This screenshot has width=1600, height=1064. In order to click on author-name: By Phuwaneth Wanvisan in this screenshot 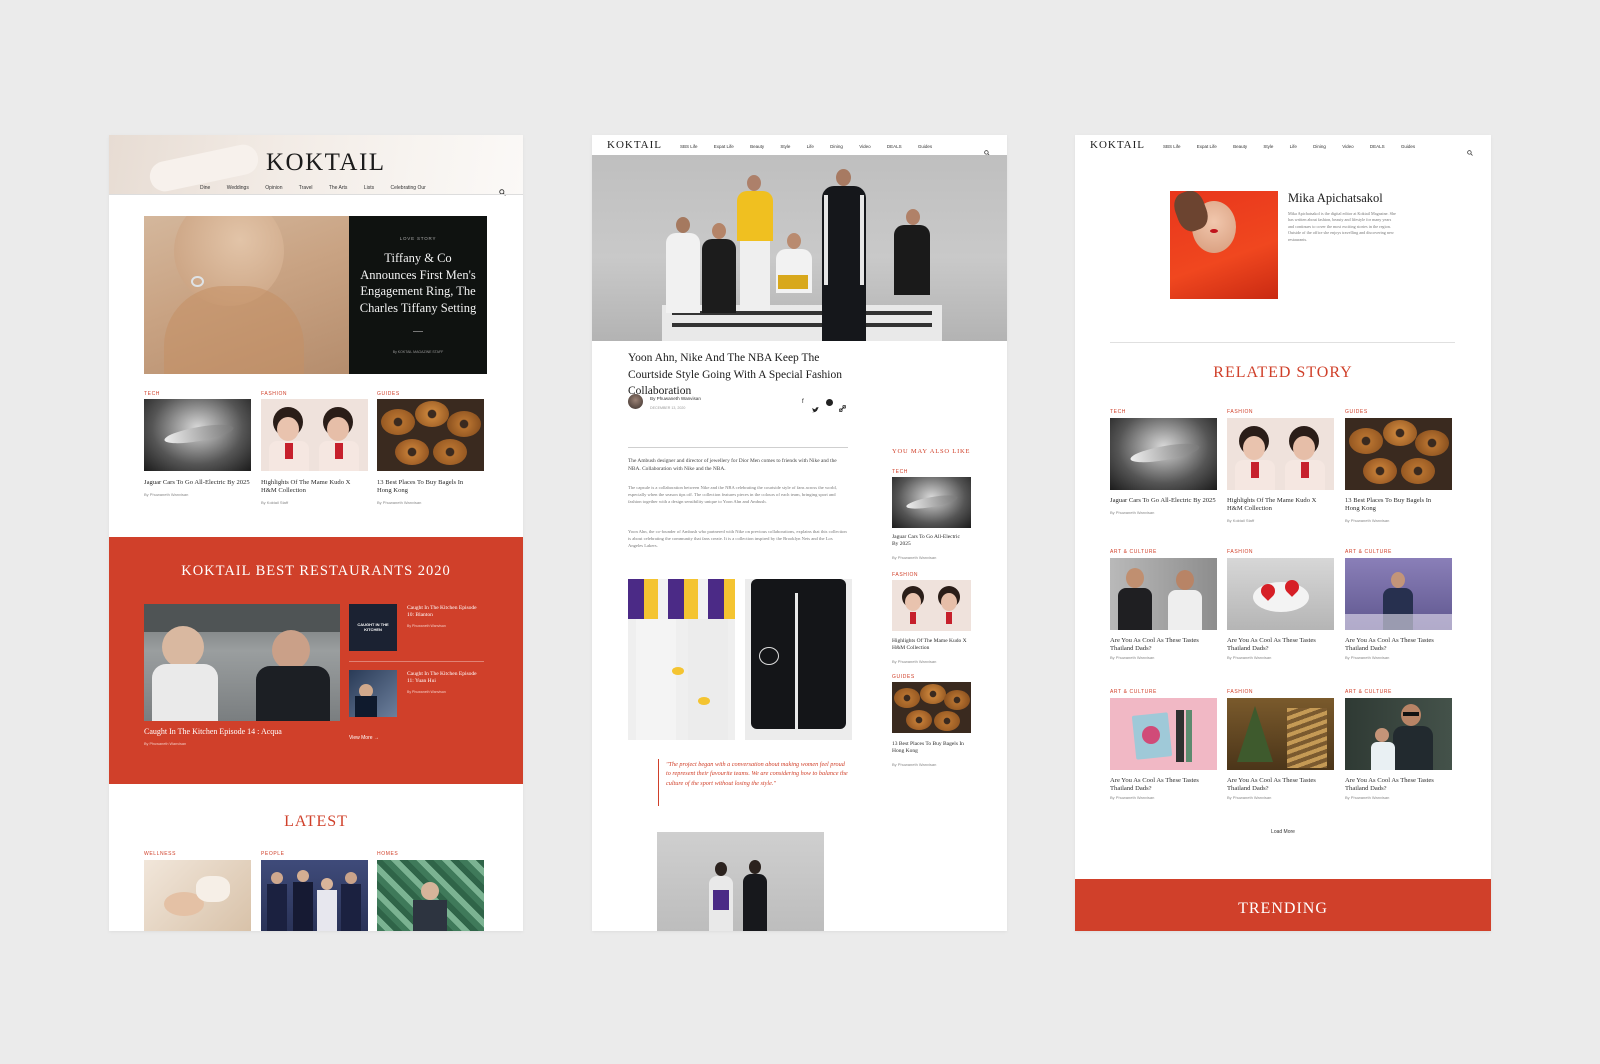, I will do `click(675, 398)`.